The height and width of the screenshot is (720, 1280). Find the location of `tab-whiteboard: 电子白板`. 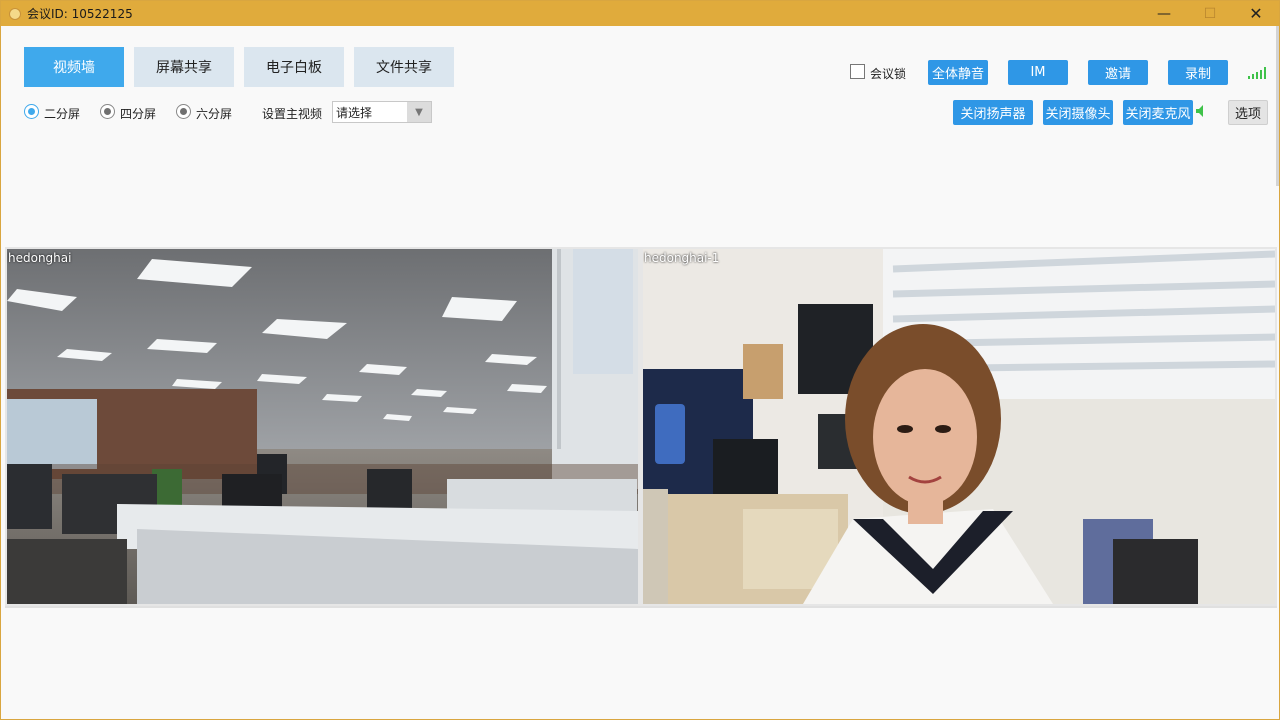

tab-whiteboard: 电子白板 is located at coordinates (294, 67).